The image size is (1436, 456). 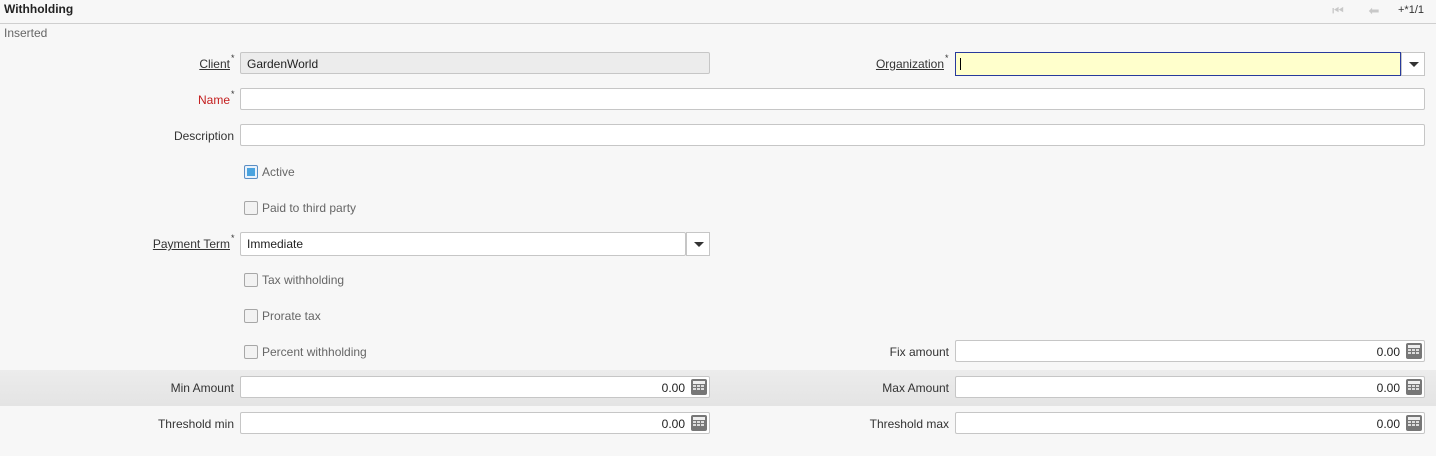 What do you see at coordinates (203, 136) in the screenshot?
I see `description-label: Description` at bounding box center [203, 136].